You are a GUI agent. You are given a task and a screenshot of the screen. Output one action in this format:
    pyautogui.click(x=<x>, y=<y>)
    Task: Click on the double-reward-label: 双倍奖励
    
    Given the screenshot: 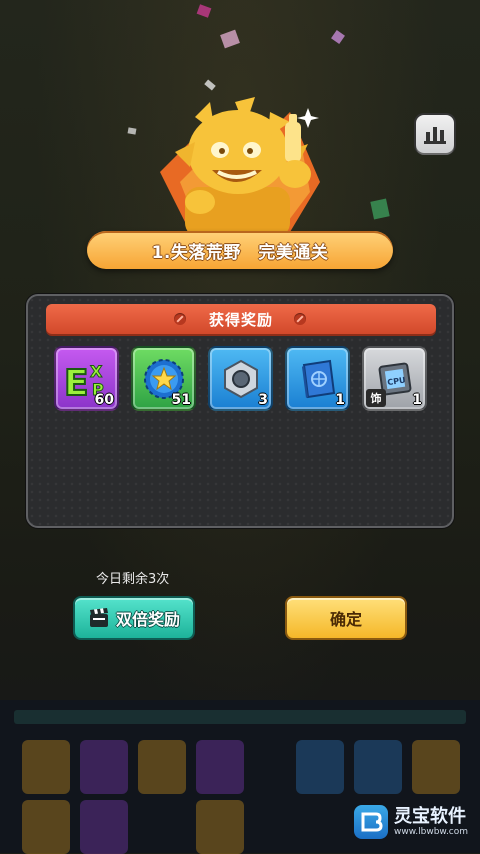 What is the action you would take?
    pyautogui.click(x=147, y=619)
    